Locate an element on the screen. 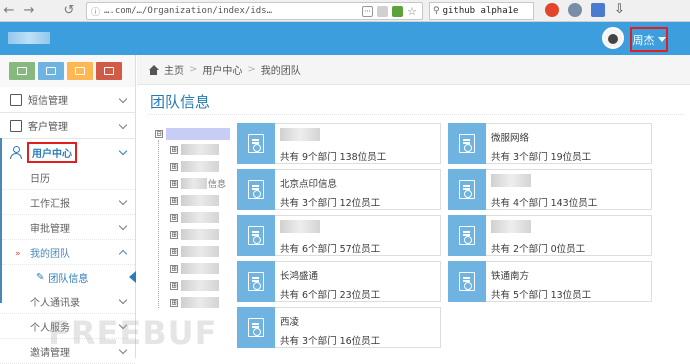  back-icon: ← is located at coordinates (9, 11).